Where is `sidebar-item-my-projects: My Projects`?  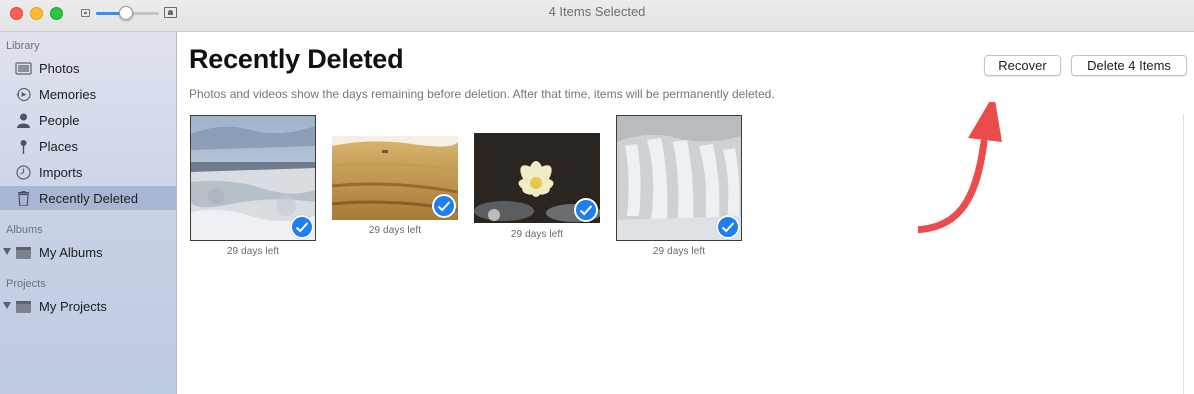
sidebar-item-my-projects: My Projects is located at coordinates (88, 306).